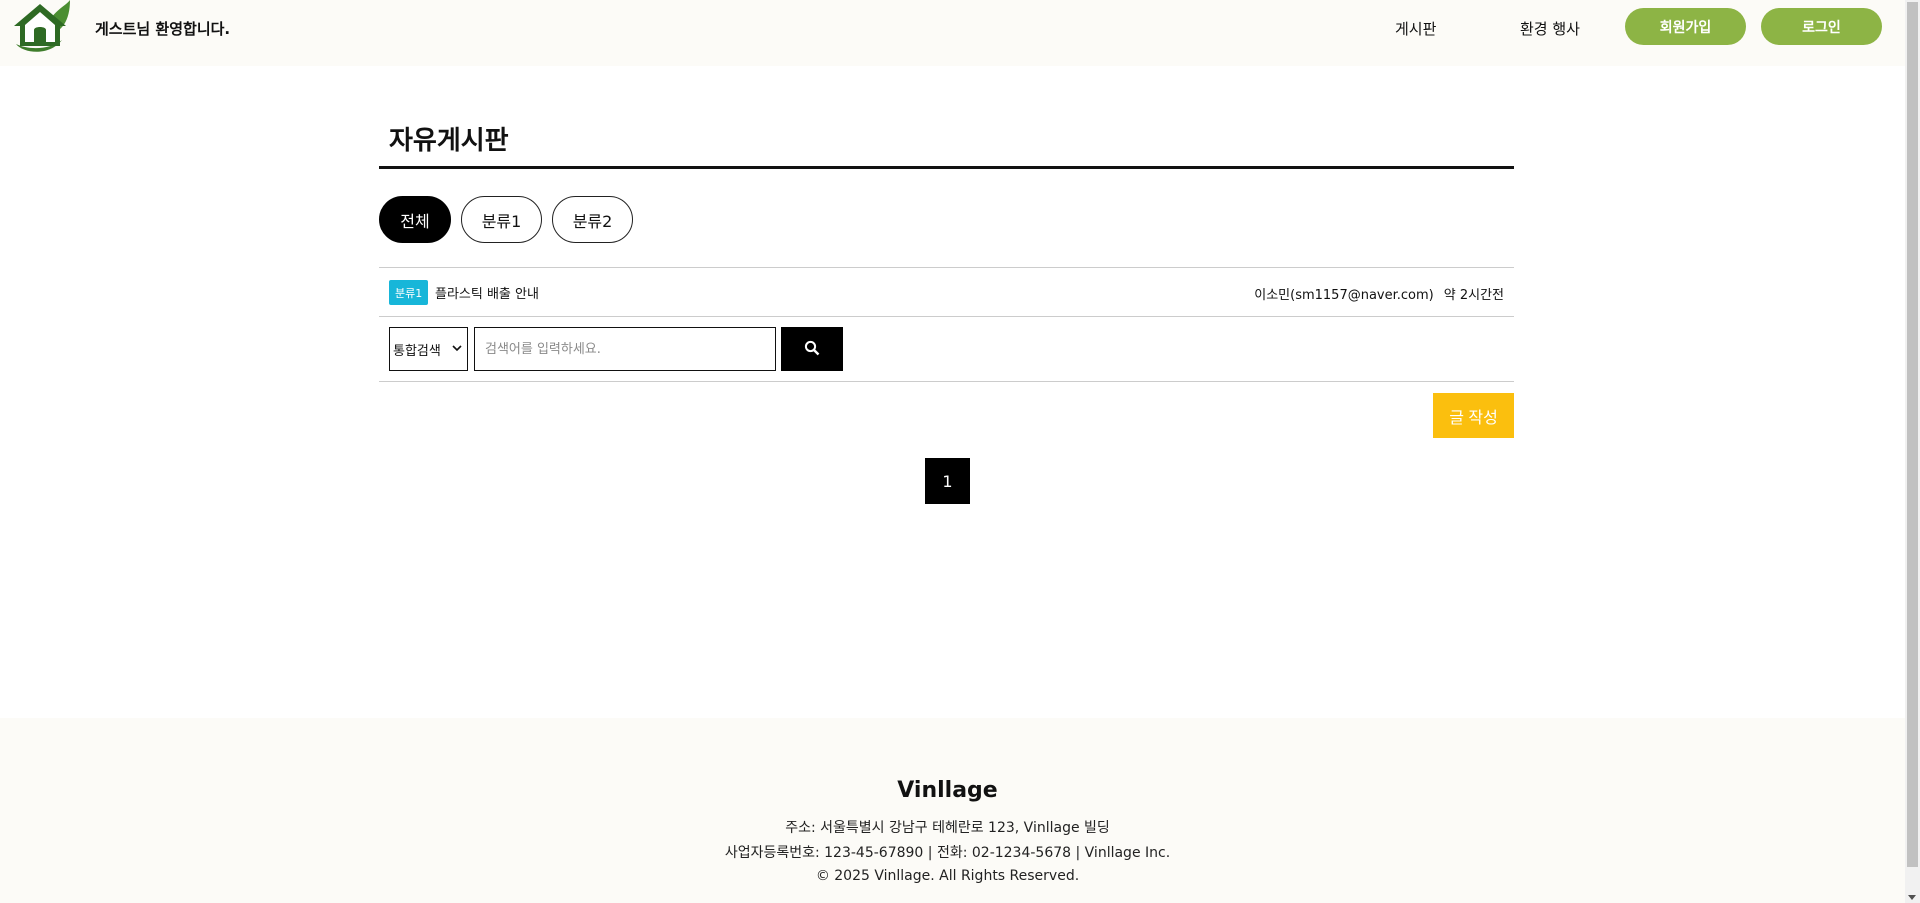  I want to click on scrollbar-thumb, so click(1912, 434).